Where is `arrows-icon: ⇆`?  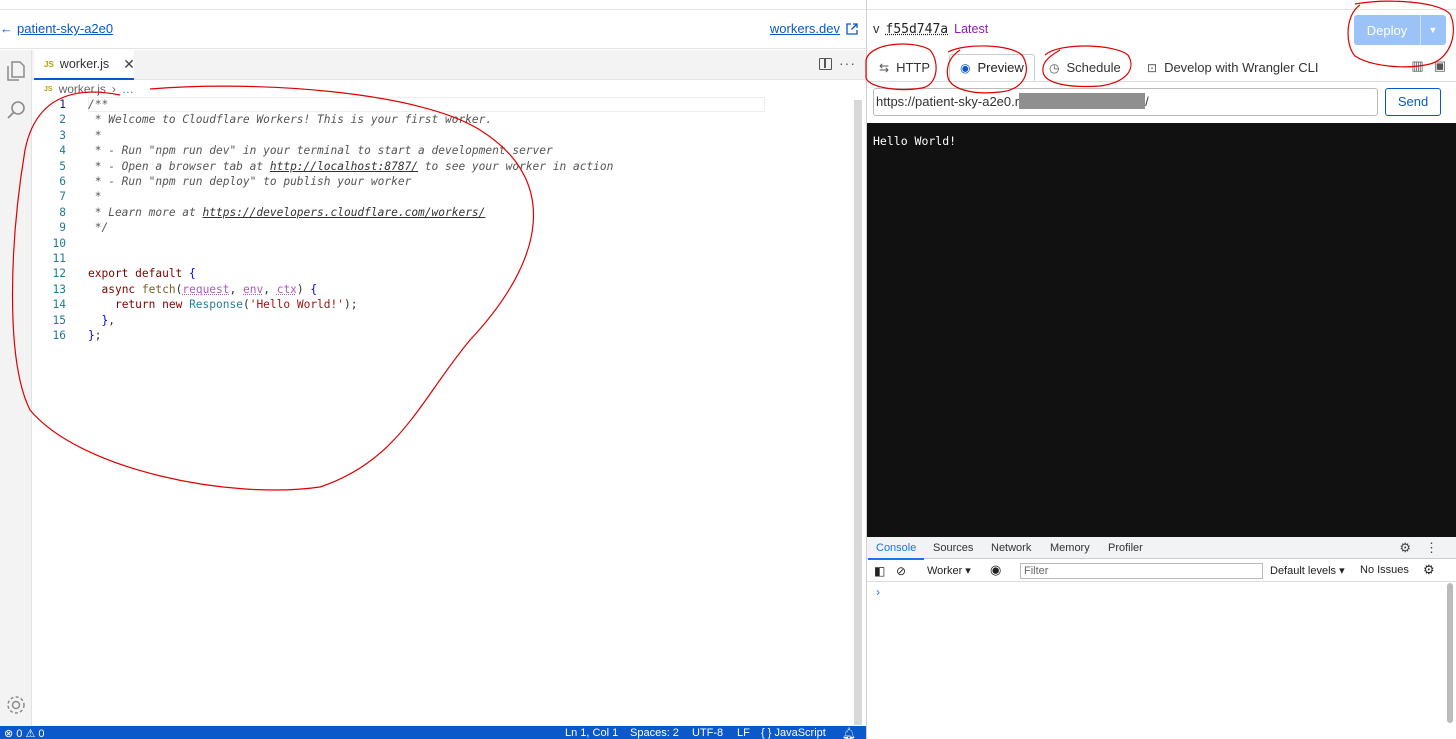 arrows-icon: ⇆ is located at coordinates (884, 67).